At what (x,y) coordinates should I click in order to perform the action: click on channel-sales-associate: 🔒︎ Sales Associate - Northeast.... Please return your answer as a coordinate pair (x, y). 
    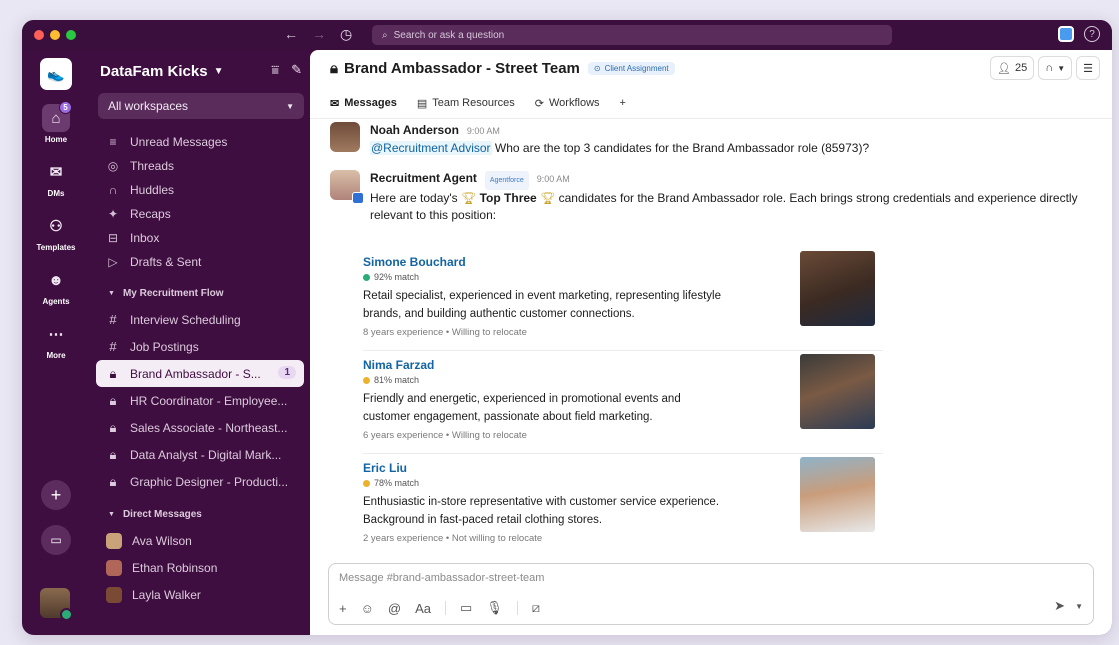
    Looking at the image, I should click on (200, 427).